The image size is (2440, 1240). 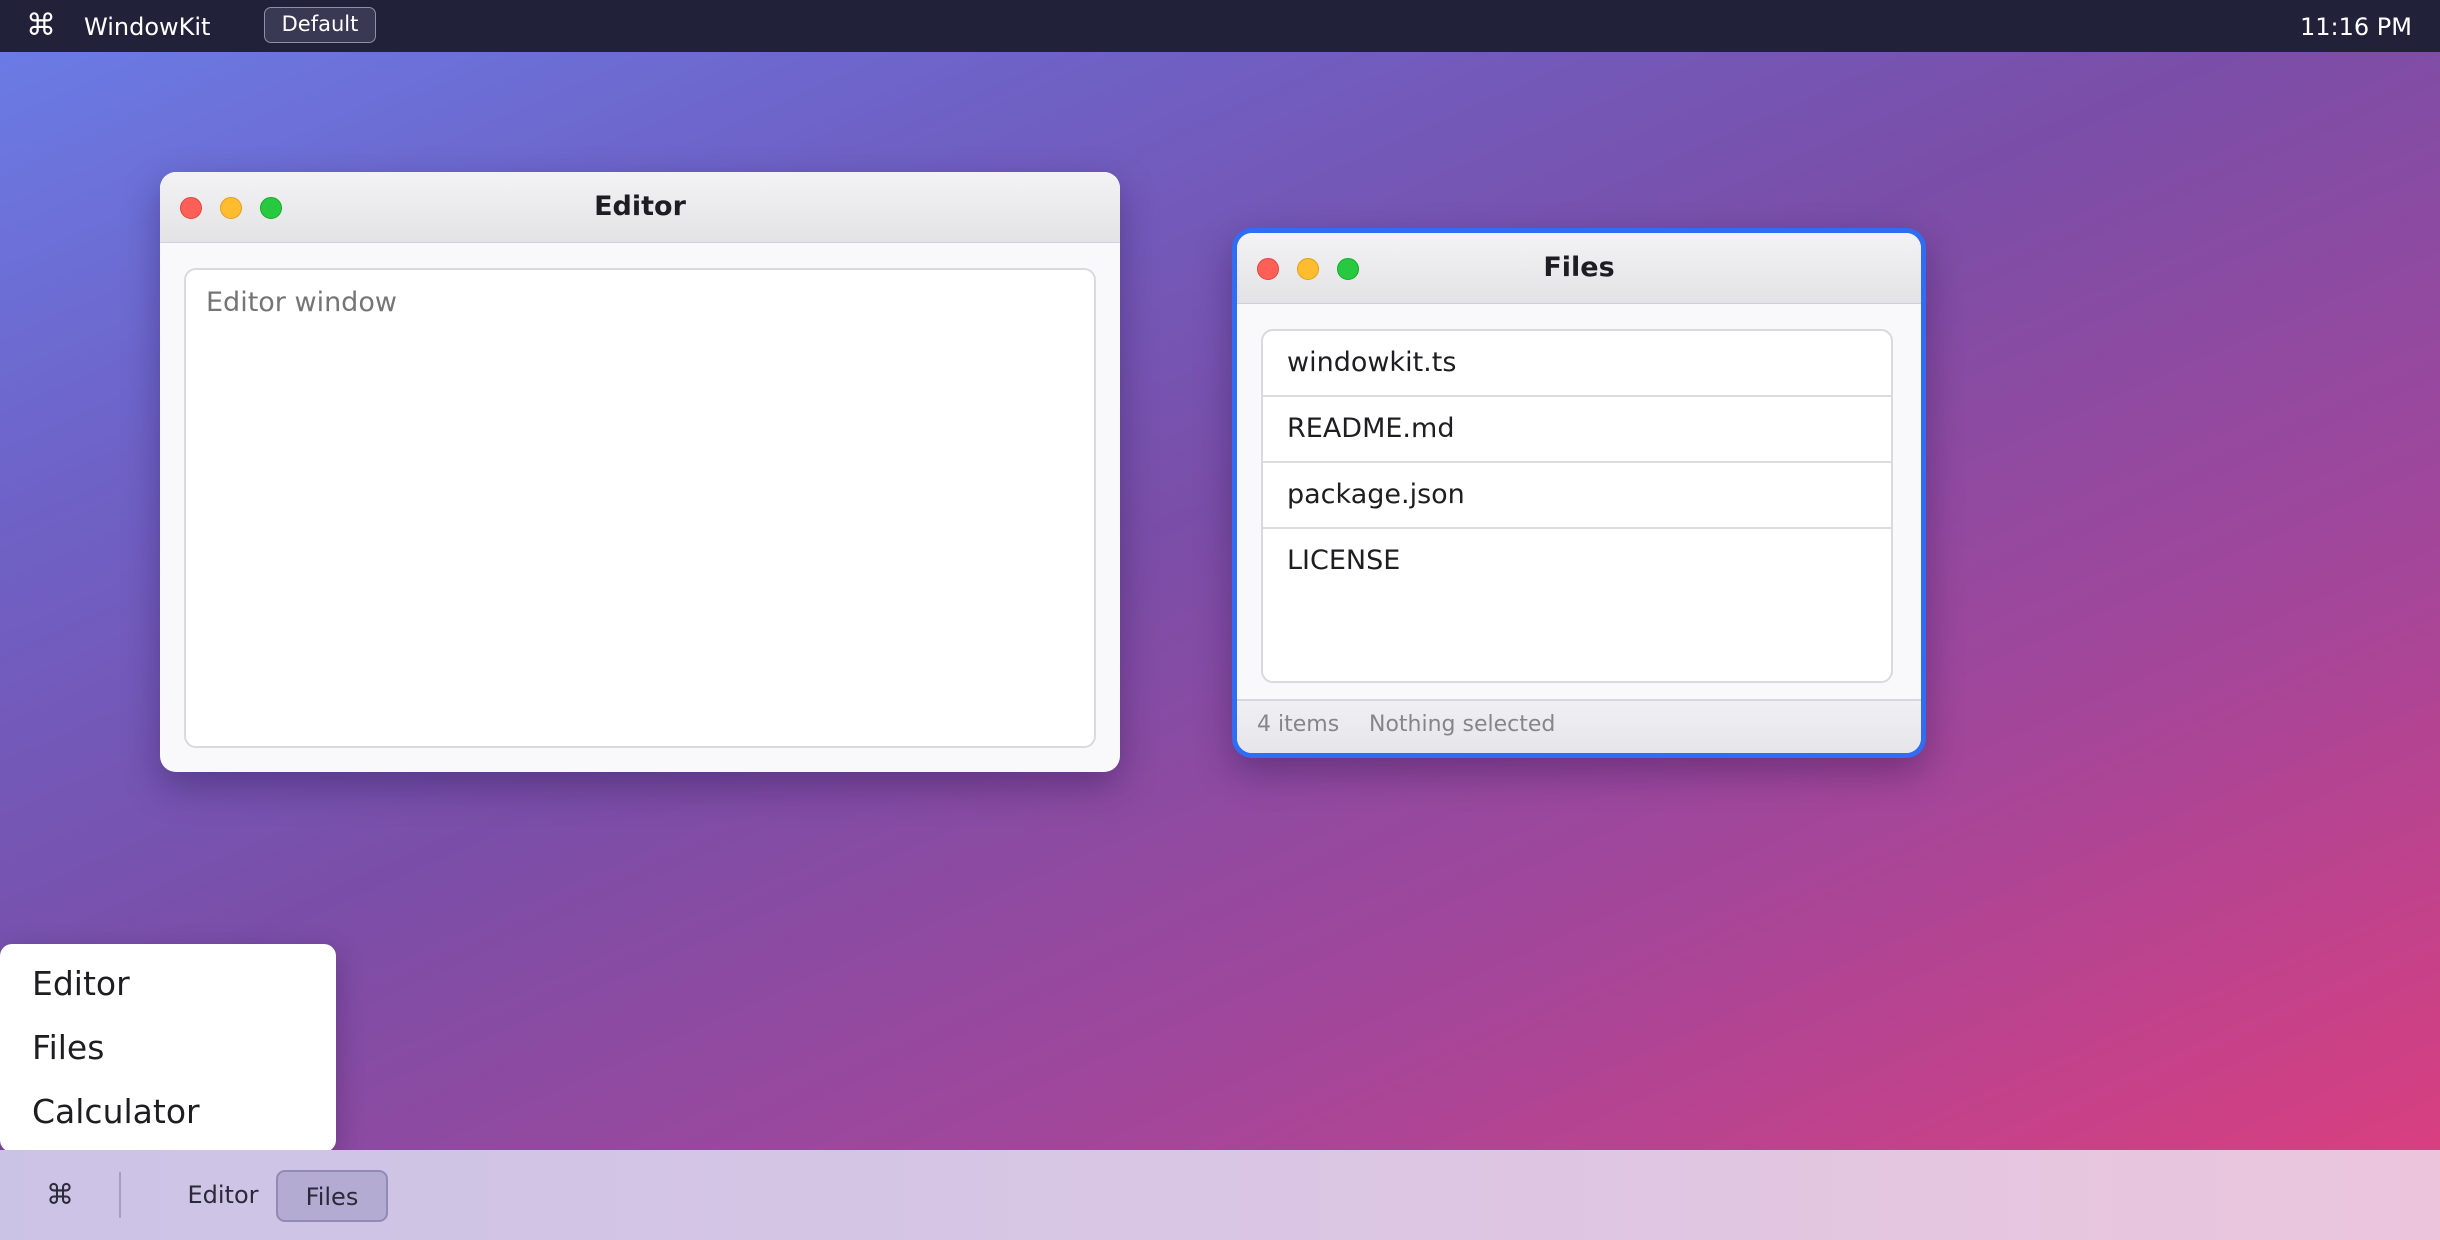 I want to click on app-name: WindowKit, so click(x=147, y=27).